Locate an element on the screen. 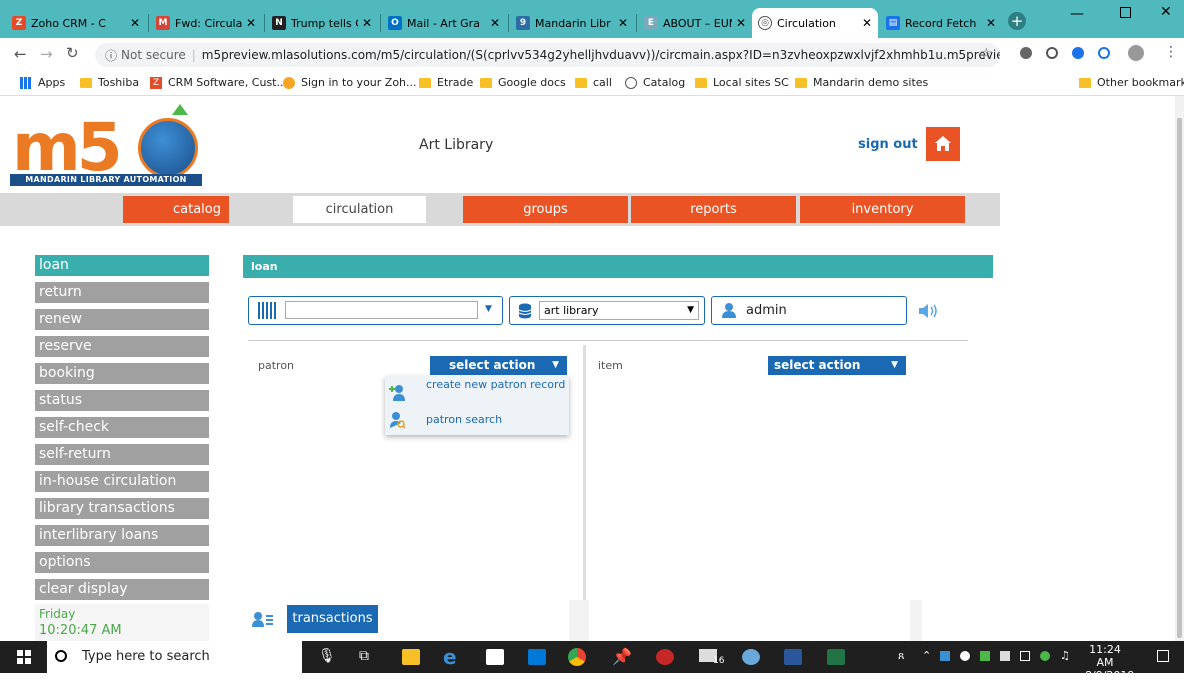  notifications-icon is located at coordinates (1163, 656).